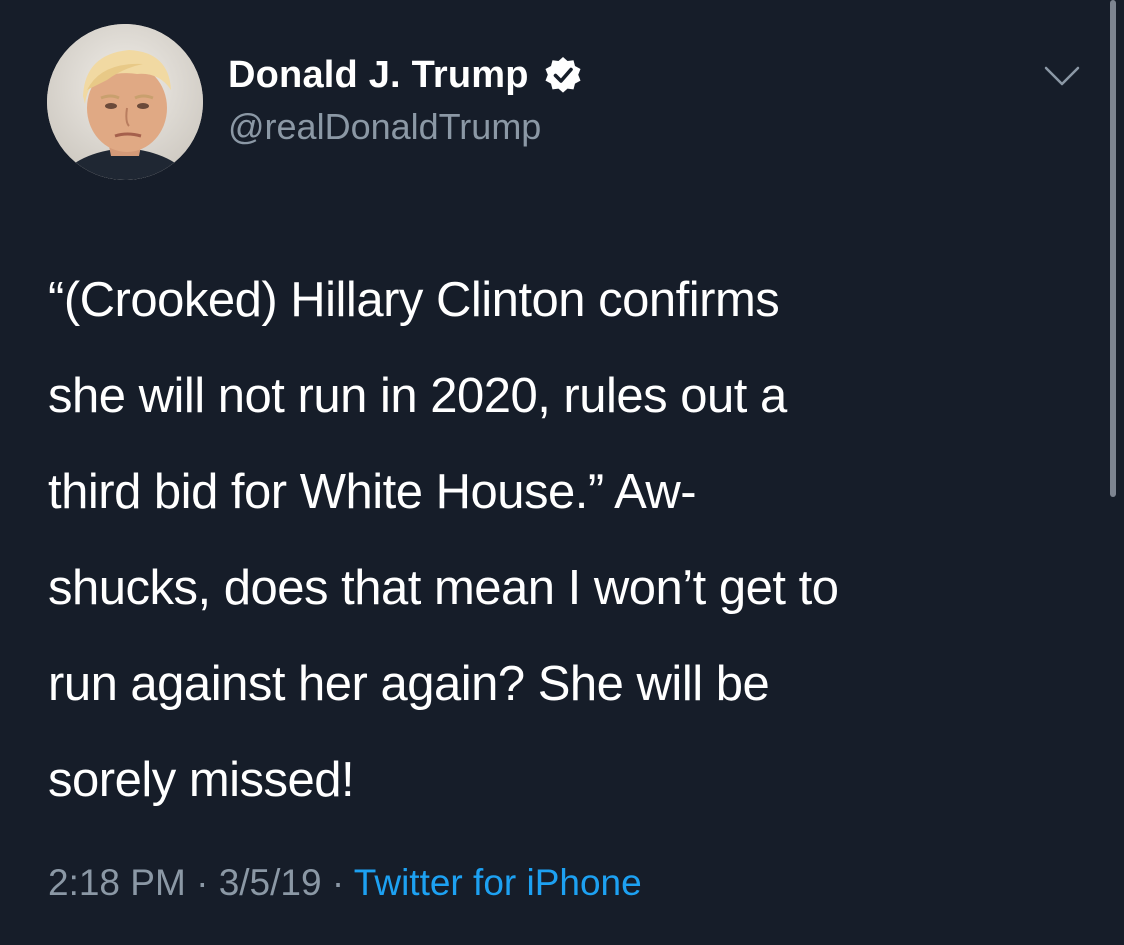 This screenshot has width=1124, height=945. What do you see at coordinates (372, 492) in the screenshot?
I see `tweet-text-line: third bid for White House.” Aw-` at bounding box center [372, 492].